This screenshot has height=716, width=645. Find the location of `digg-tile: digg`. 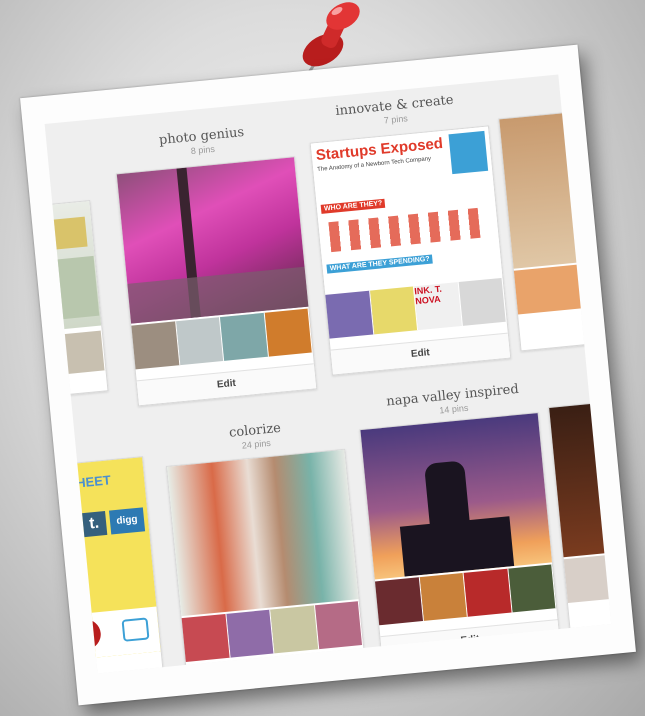

digg-tile: digg is located at coordinates (127, 521).